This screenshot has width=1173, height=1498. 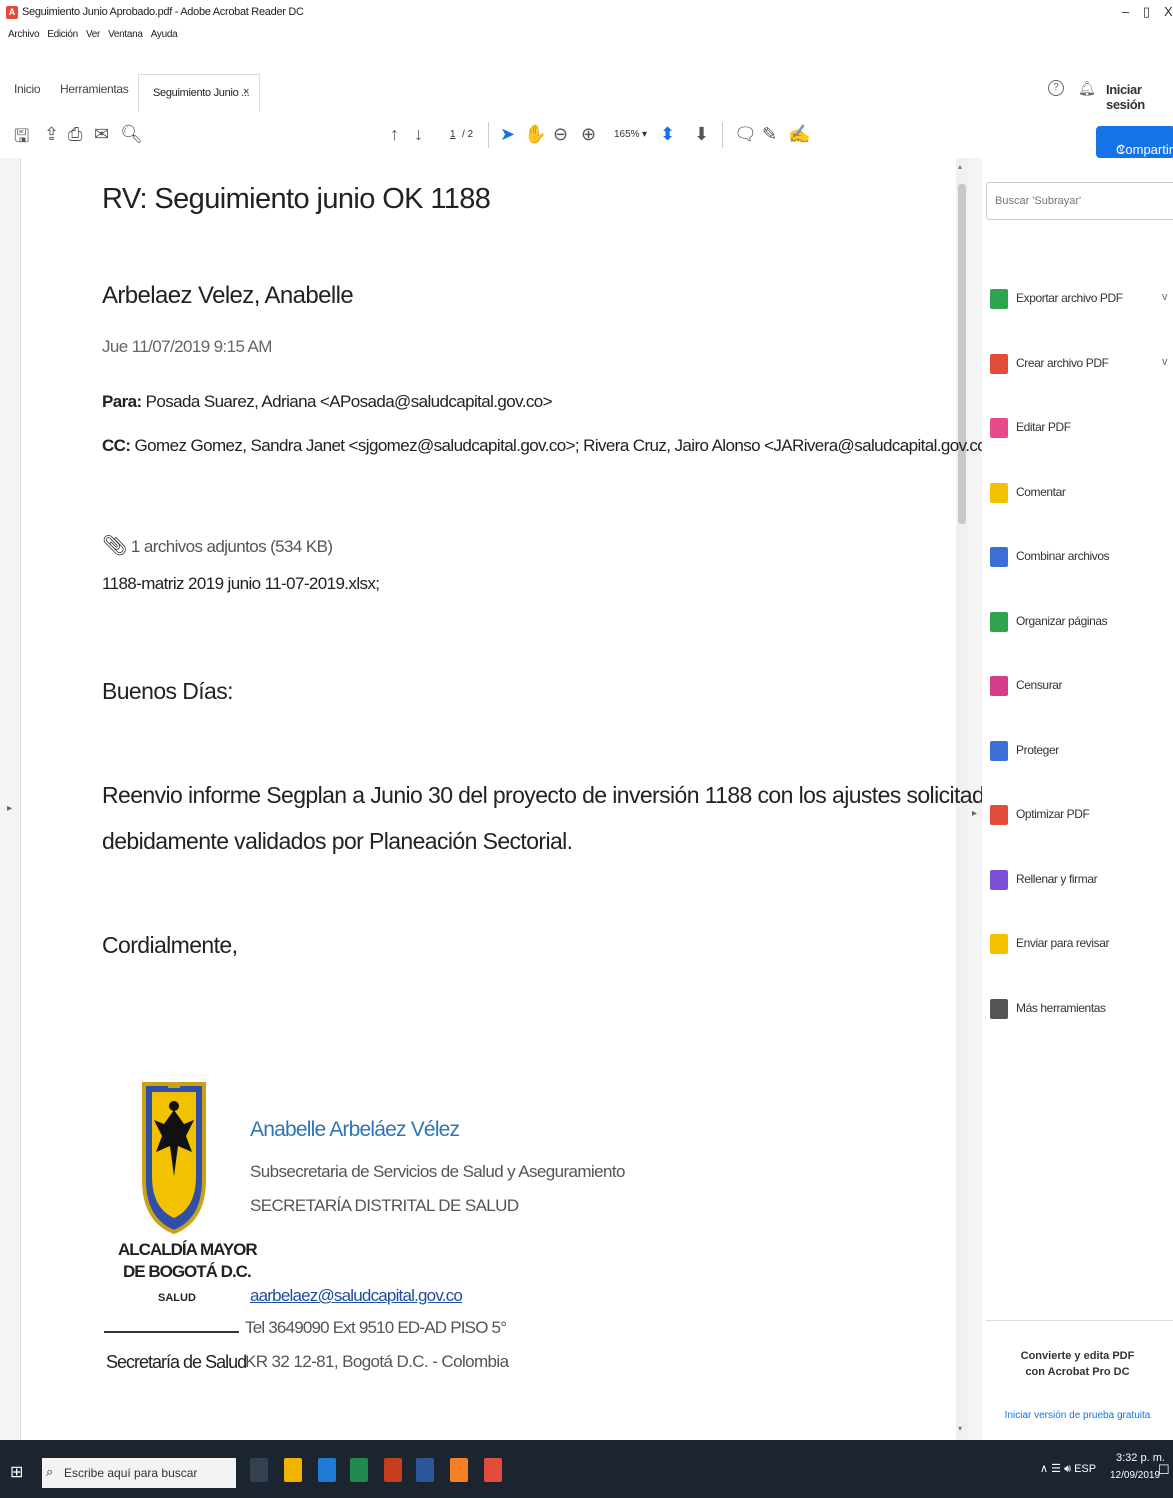 What do you see at coordinates (377, 1361) in the screenshot?
I see `signature-address: KR 32 12-81, Bogotá D.C. - Colombia` at bounding box center [377, 1361].